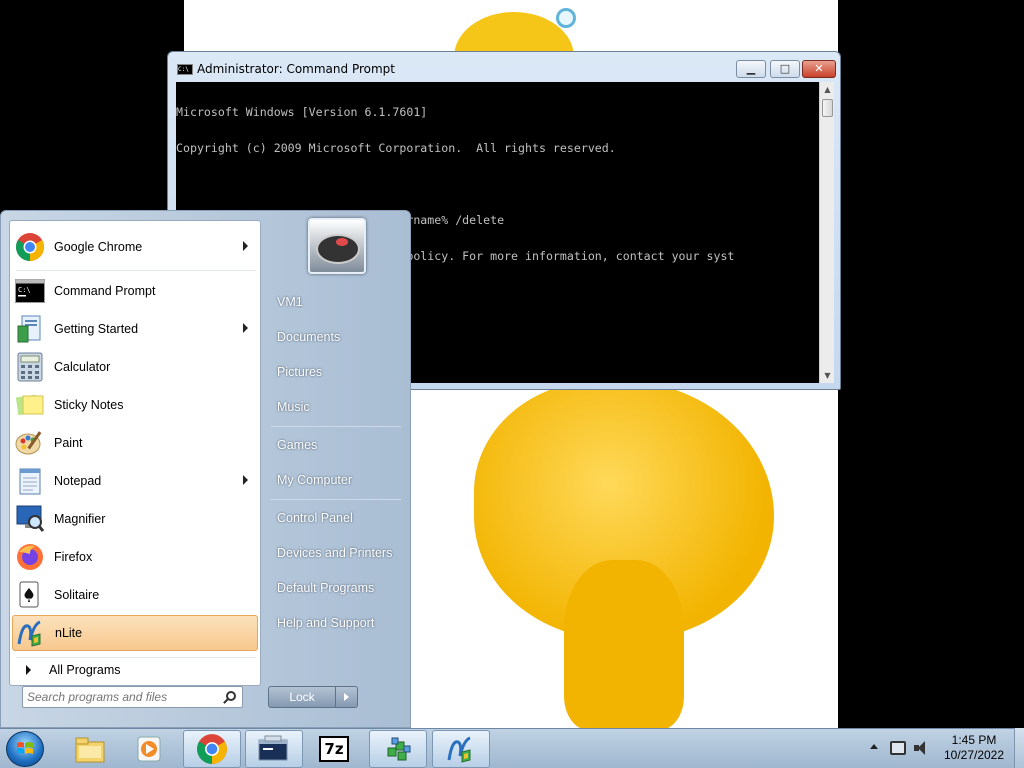  I want to click on start-item-getting-started: Getting Started, so click(135, 329).